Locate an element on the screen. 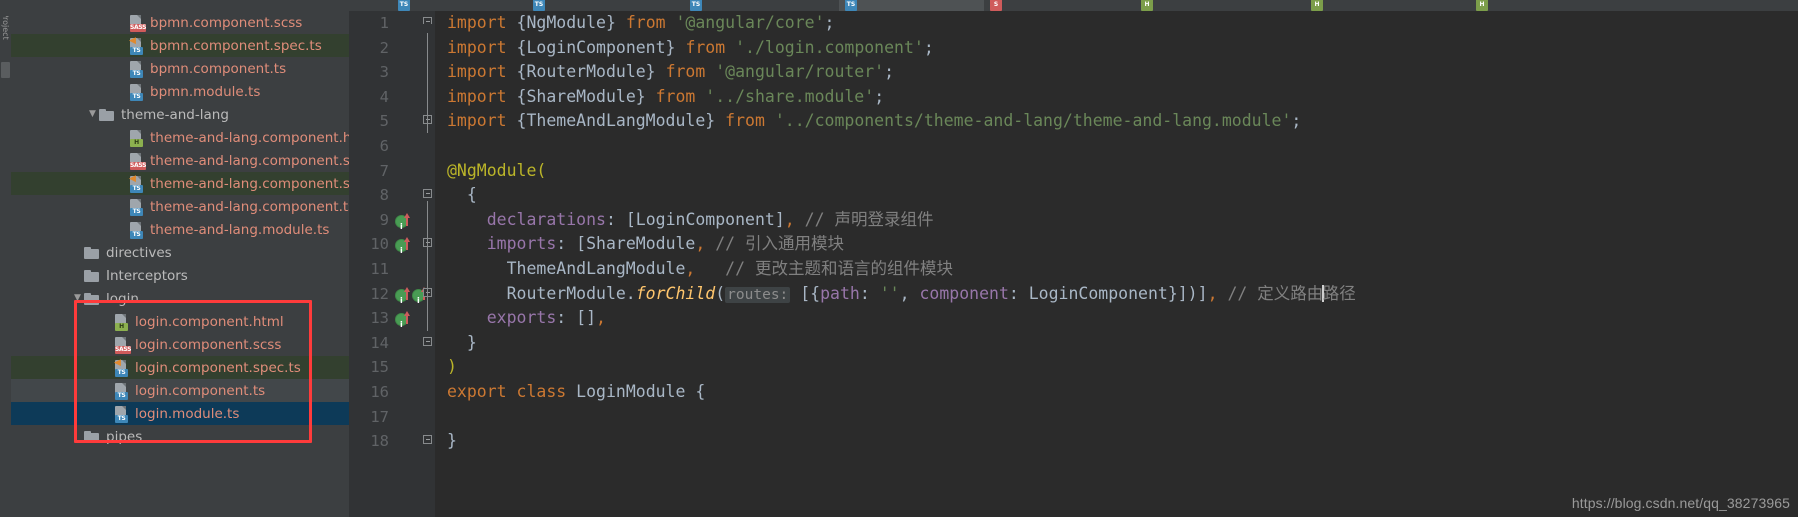 This screenshot has width=1798, height=517. scss-file-icon: SASS is located at coordinates (137, 161).